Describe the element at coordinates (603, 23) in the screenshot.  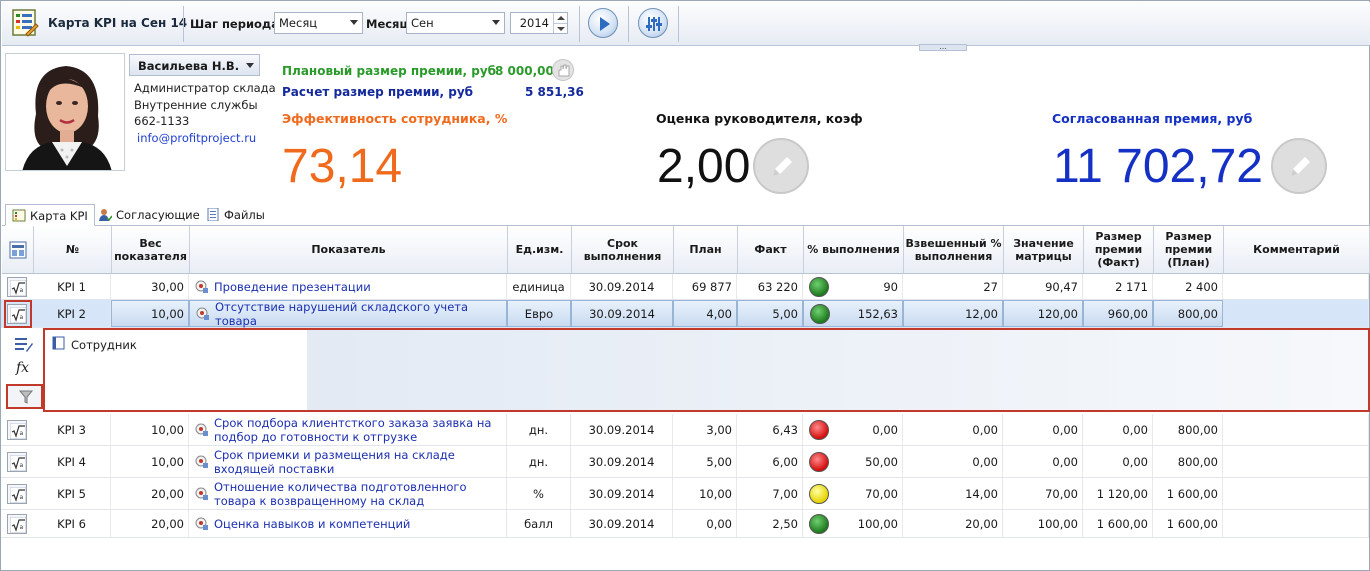
I see `run-button` at that location.